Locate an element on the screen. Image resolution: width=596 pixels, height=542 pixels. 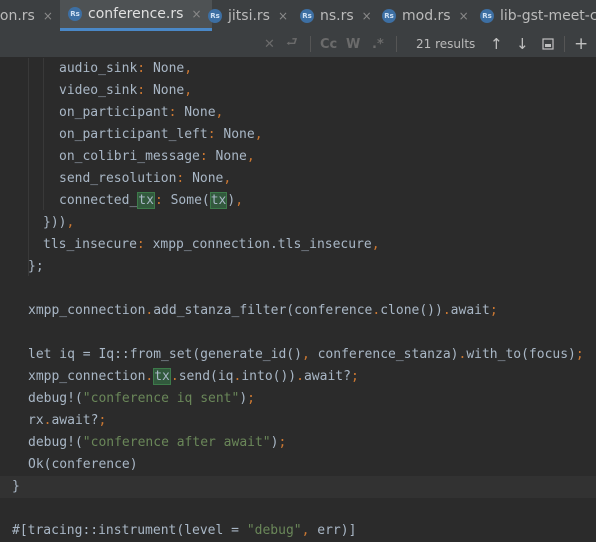
tab-lib-gst-meet: Rs lib-gst-meet-c/ is located at coordinates (538, 15).